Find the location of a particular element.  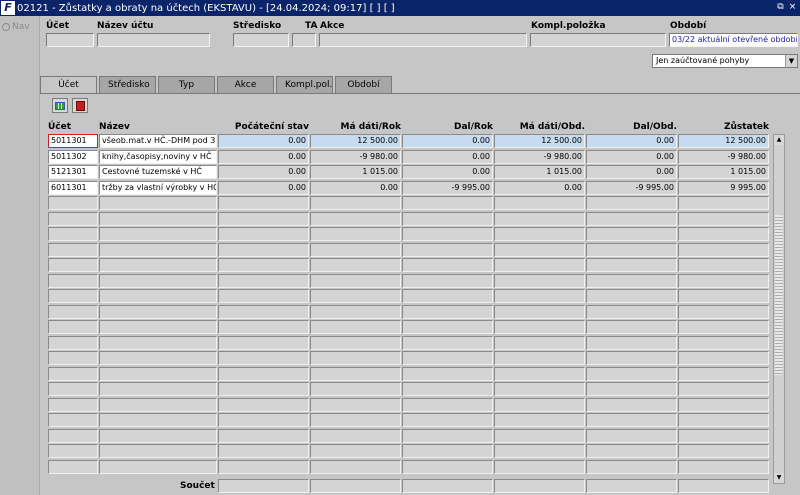

cell-balance: 1 015.00 is located at coordinates (723, 172).